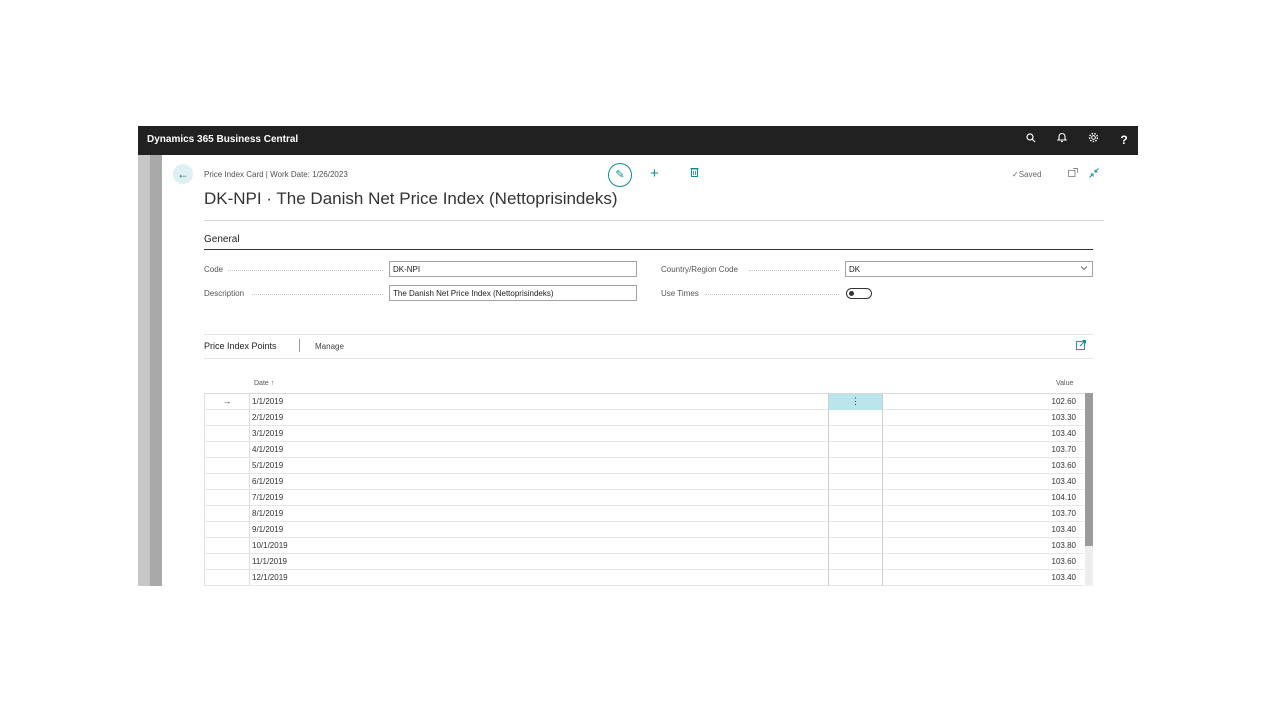 This screenshot has width=1280, height=720. Describe the element at coordinates (264, 383) in the screenshot. I see `date-column-header: Date ↑` at that location.